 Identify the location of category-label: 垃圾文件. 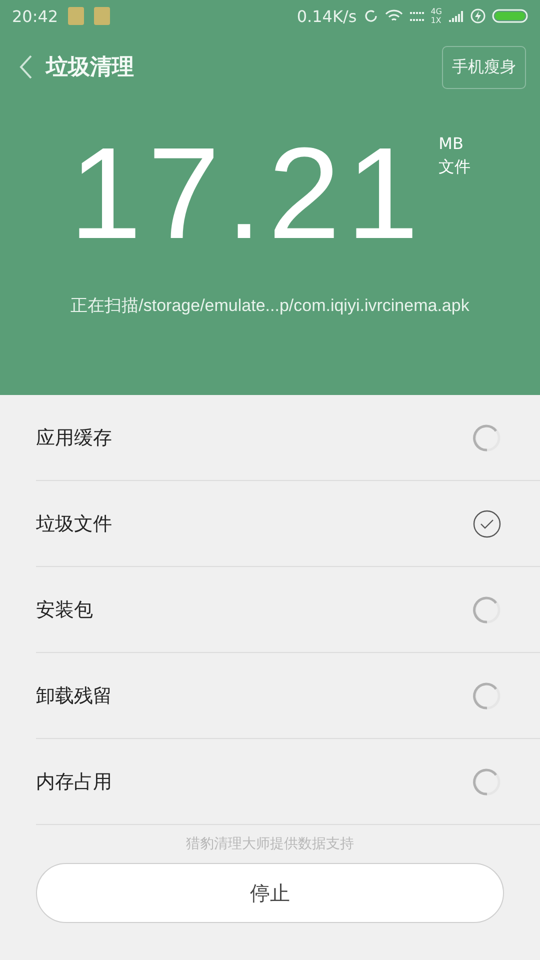
(74, 524).